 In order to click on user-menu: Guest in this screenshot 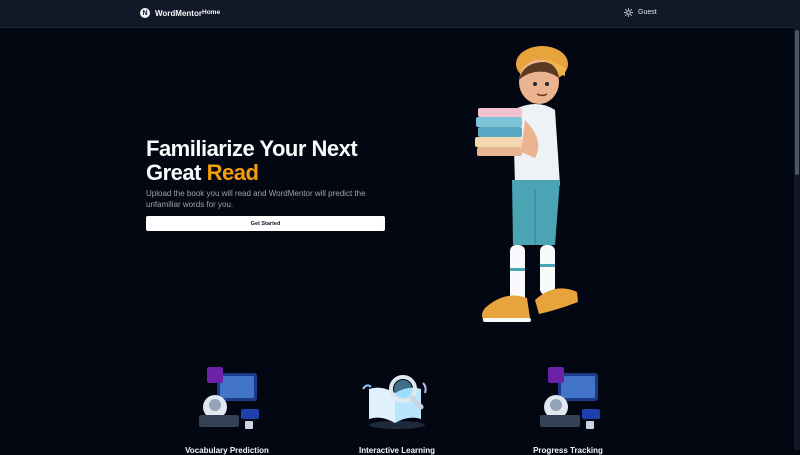, I will do `click(640, 12)`.